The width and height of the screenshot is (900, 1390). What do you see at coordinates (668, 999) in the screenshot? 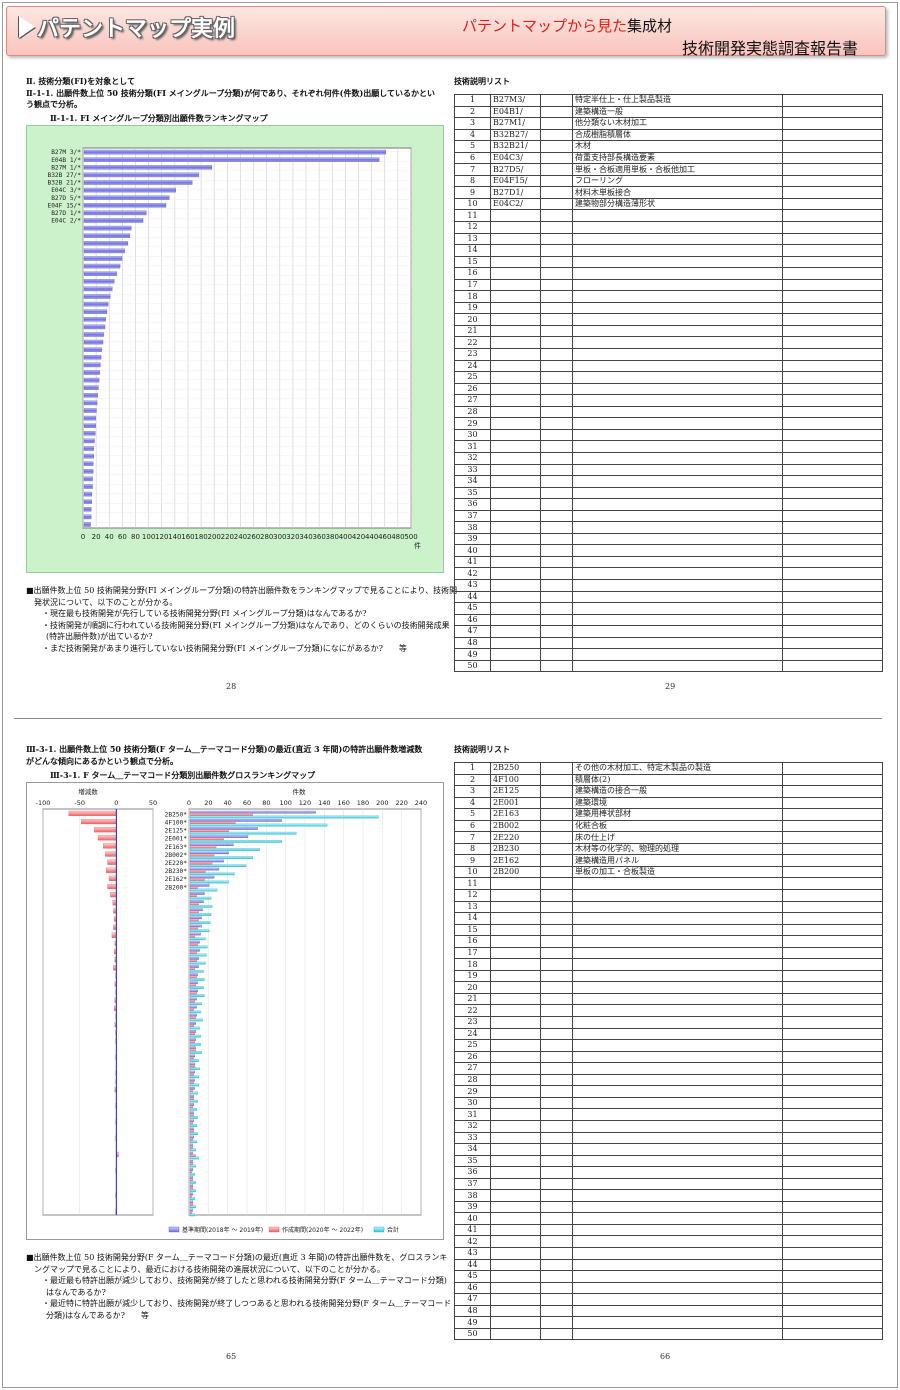
I see `table-row: 21` at bounding box center [668, 999].